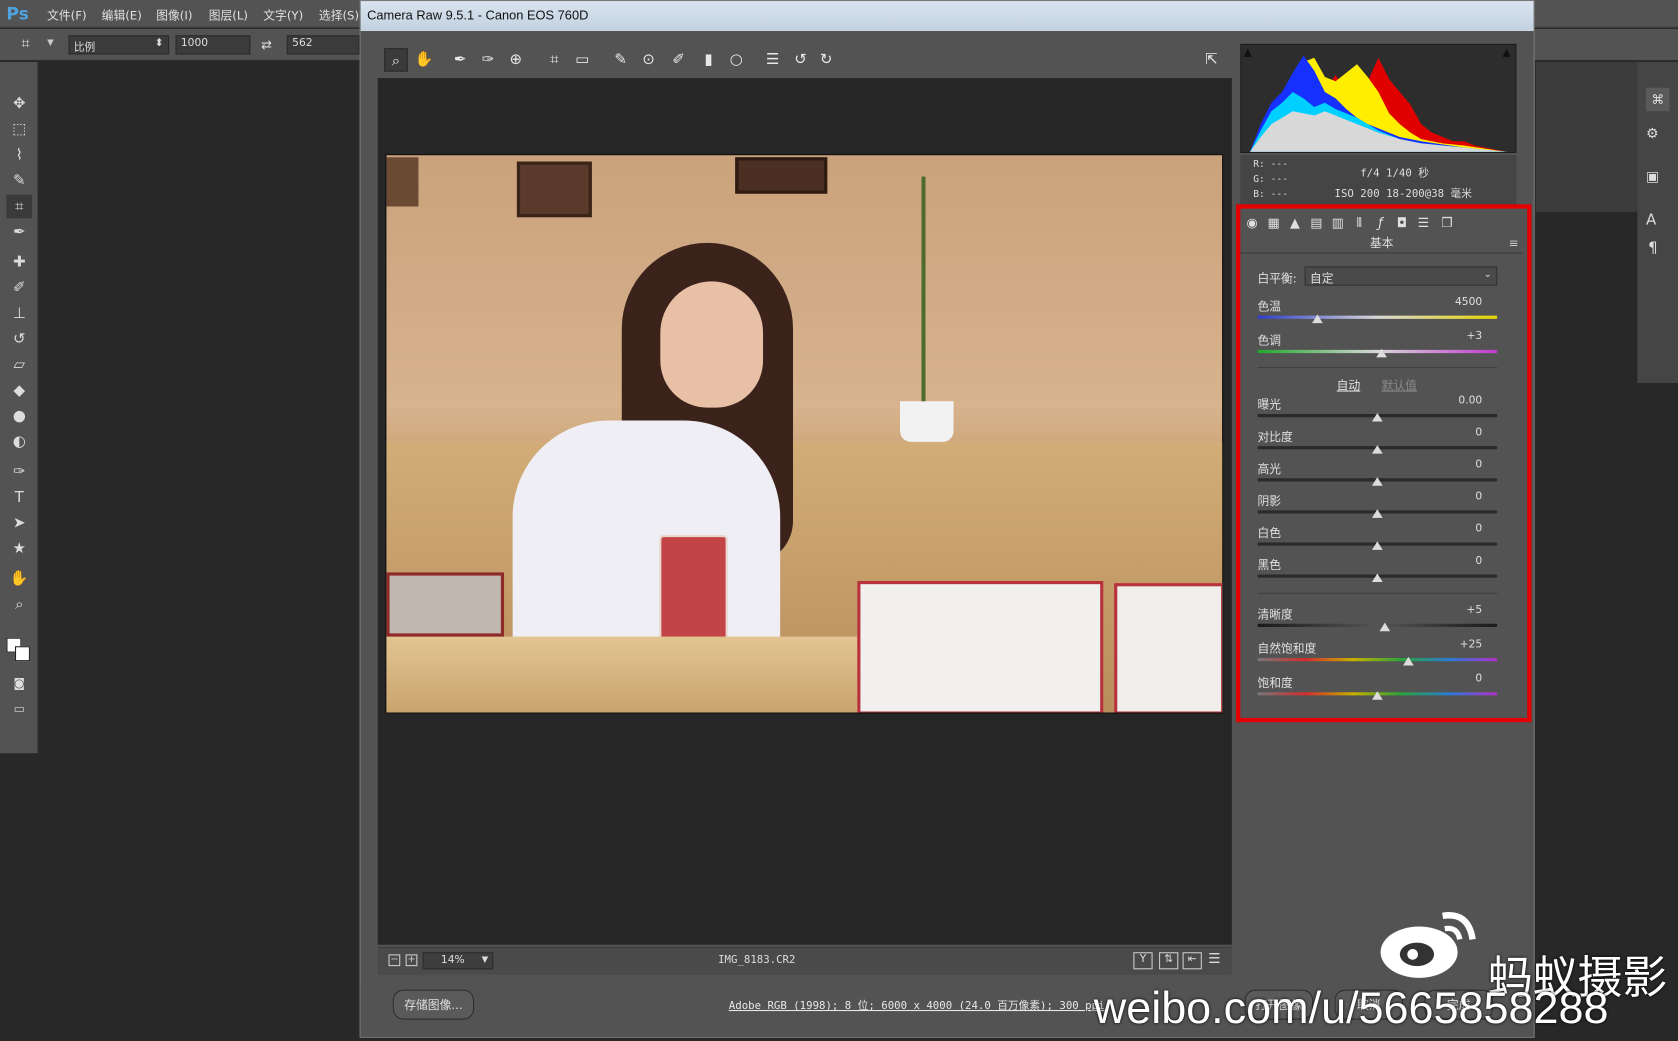  Describe the element at coordinates (649, 60) in the screenshot. I see `red-eye-icon: ⊙` at that location.